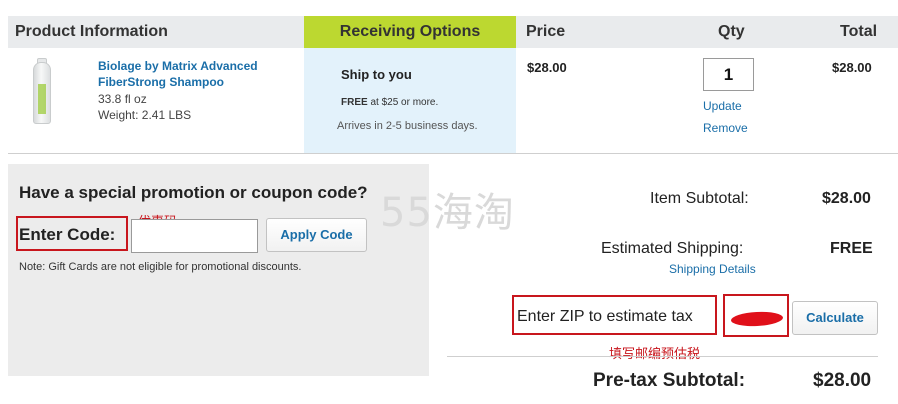 The width and height of the screenshot is (898, 404). I want to click on zip-tax-label: Enter ZIP to estimate tax, so click(605, 316).